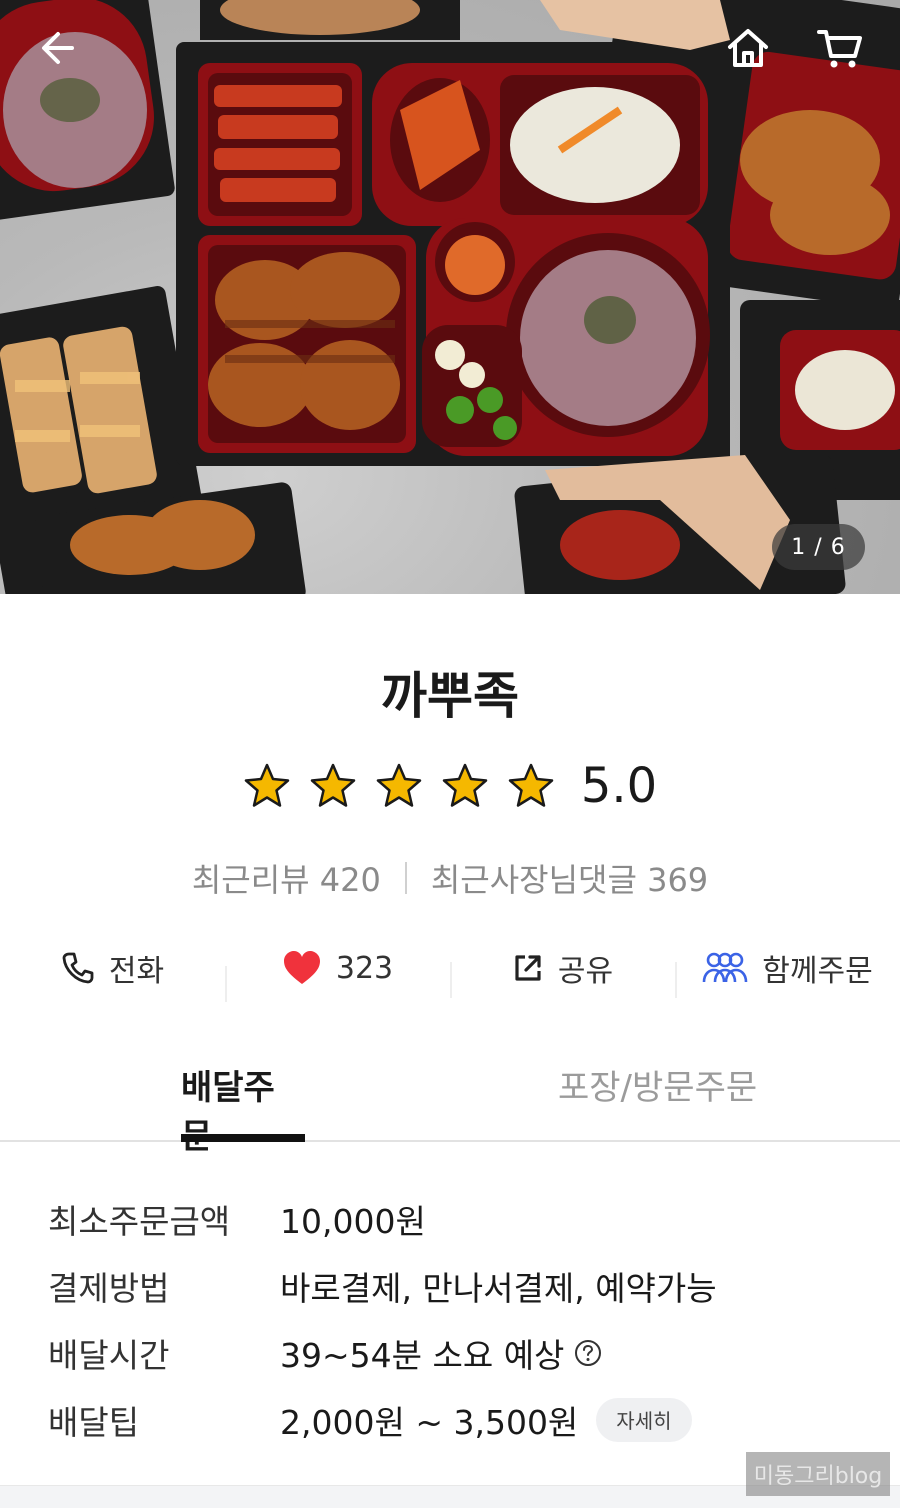 This screenshot has height=1508, width=900. What do you see at coordinates (588, 1353) in the screenshot?
I see `help-icon` at bounding box center [588, 1353].